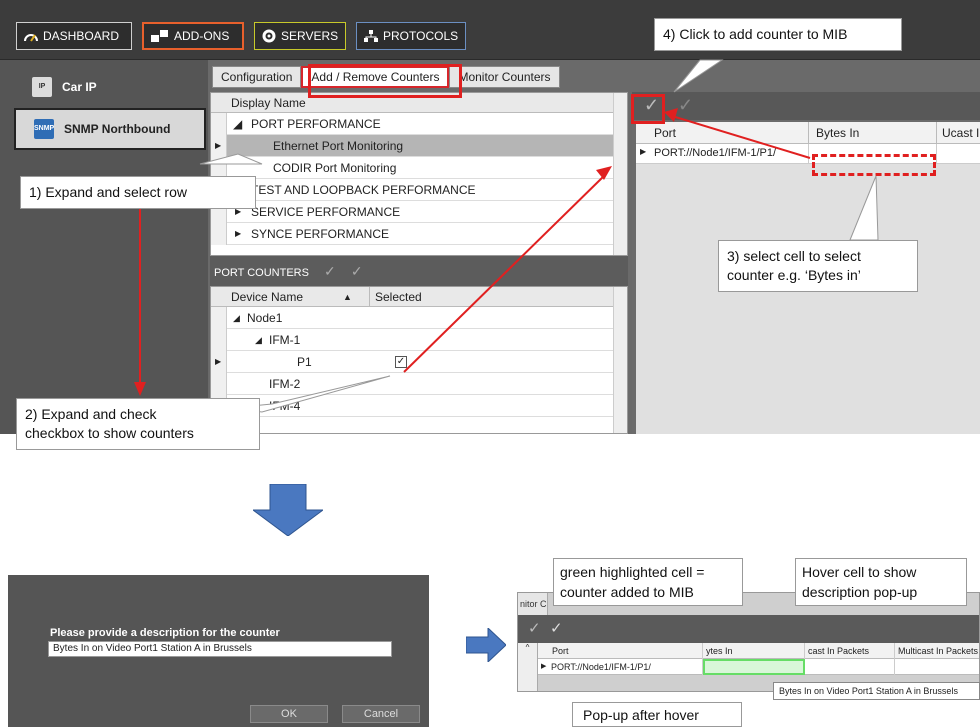 This screenshot has width=980, height=727. What do you see at coordinates (937, 651) in the screenshot?
I see `column-header-multicast-in-packets: Multicast In Packets` at bounding box center [937, 651].